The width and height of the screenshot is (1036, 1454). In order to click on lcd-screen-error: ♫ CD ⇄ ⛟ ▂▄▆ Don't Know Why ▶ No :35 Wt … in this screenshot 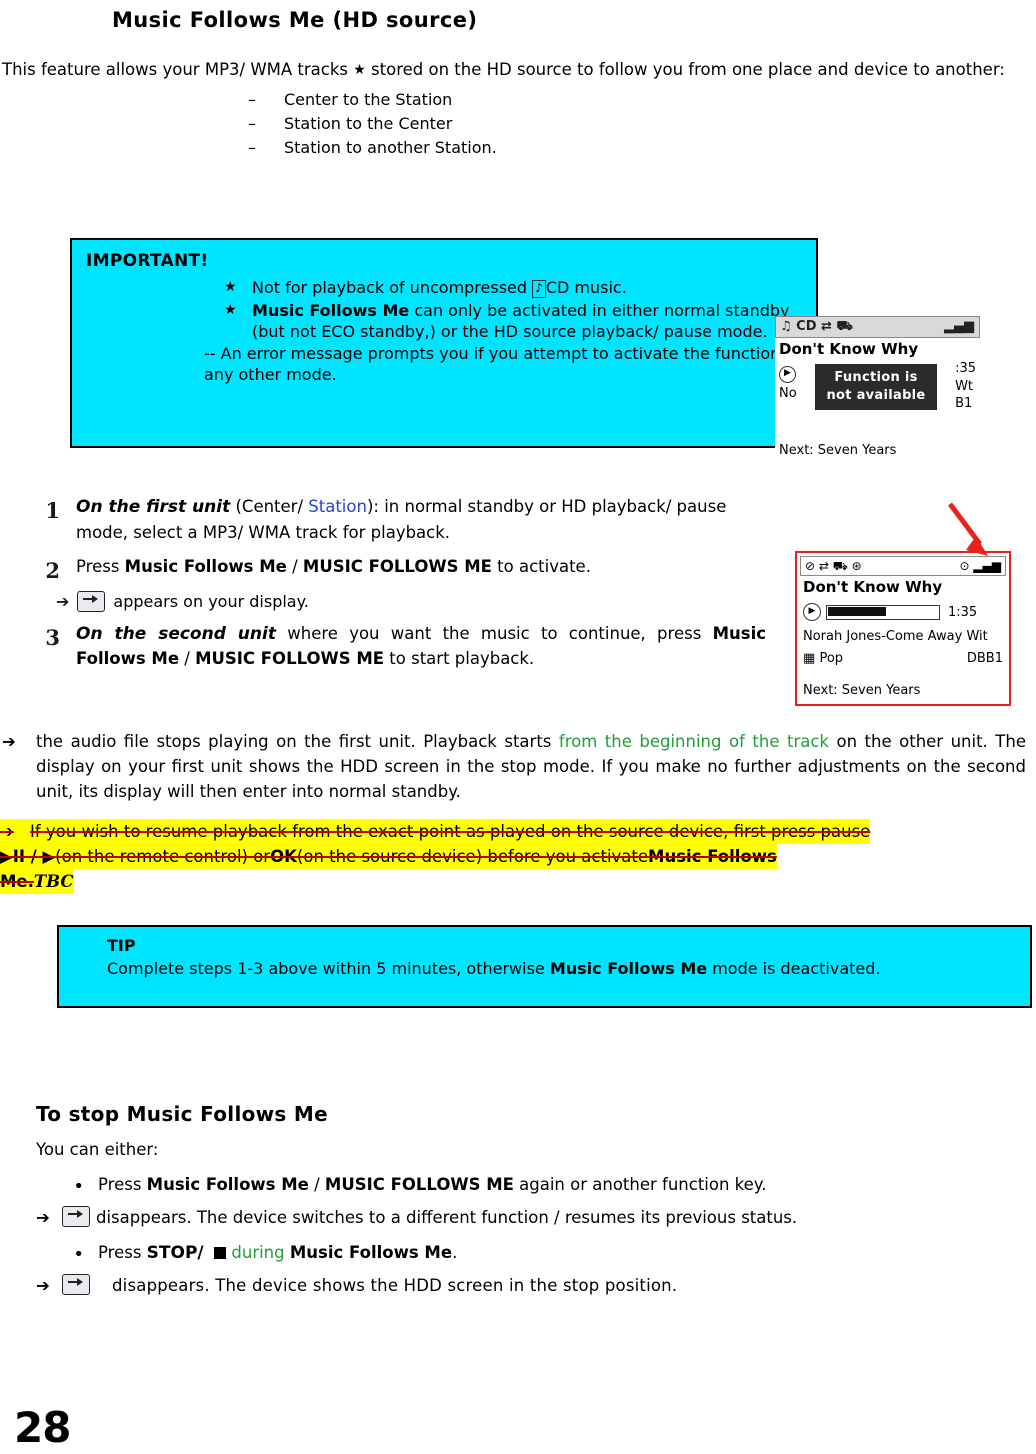, I will do `click(877, 390)`.